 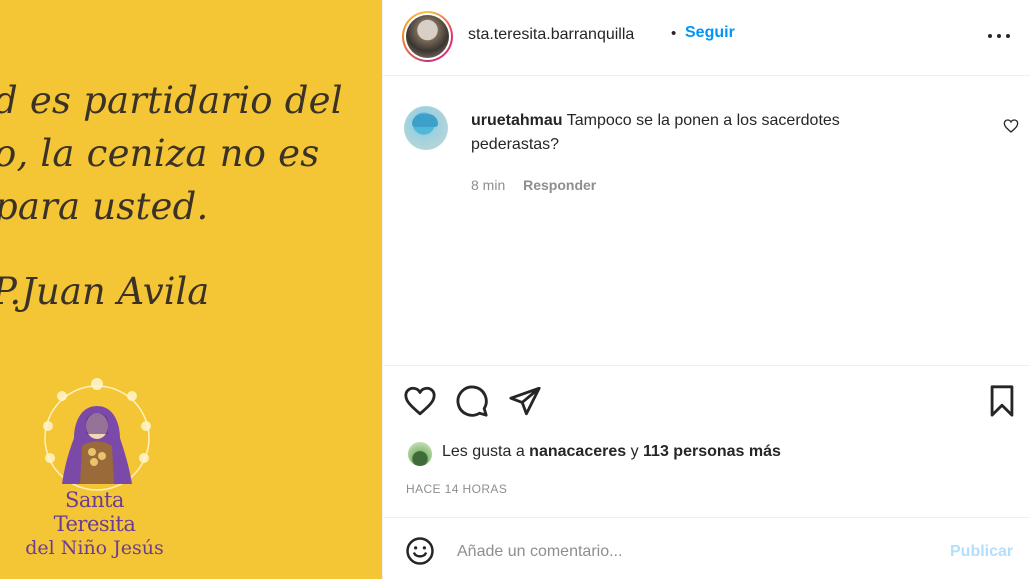 I want to click on commenter-avatar, so click(x=426, y=128).